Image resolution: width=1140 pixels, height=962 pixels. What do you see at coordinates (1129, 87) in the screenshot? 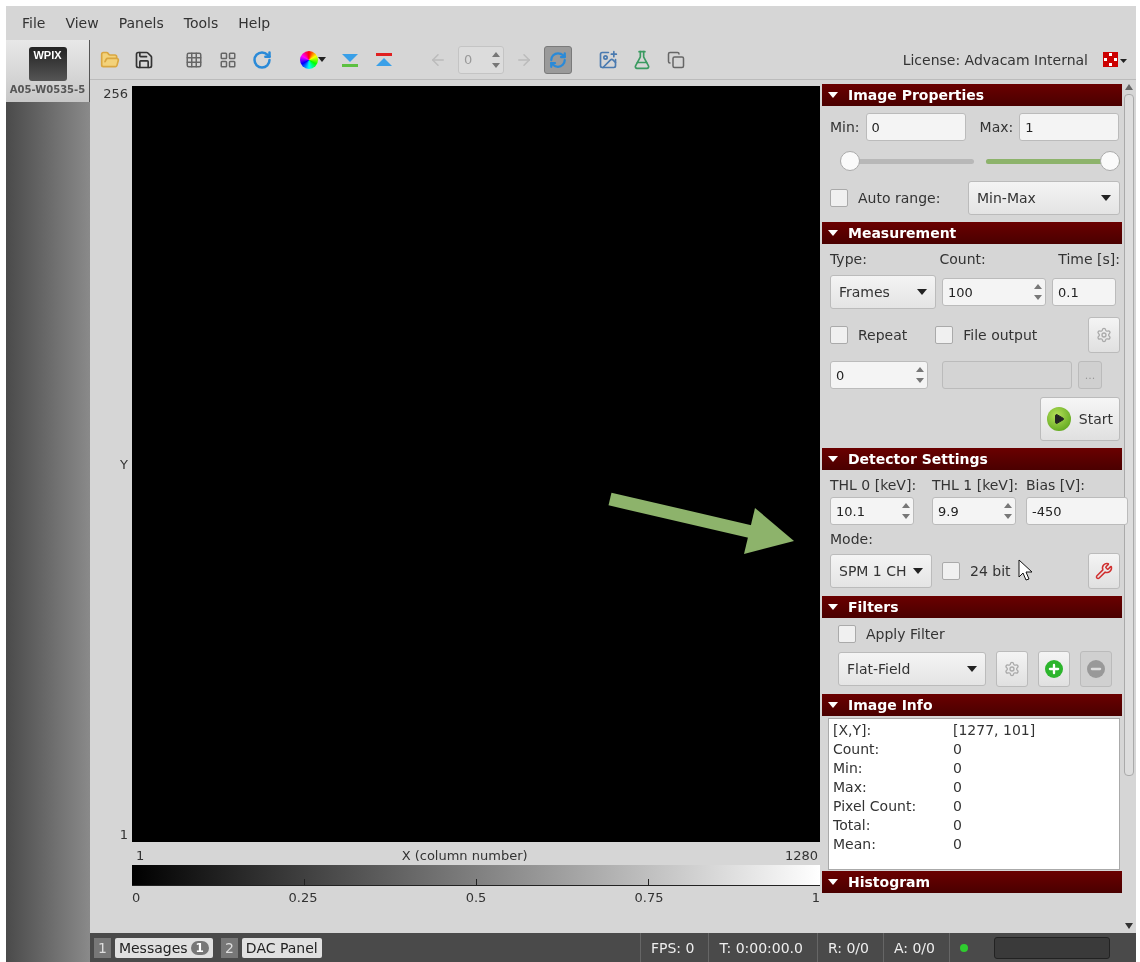
I see `scroll-up-icon` at bounding box center [1129, 87].